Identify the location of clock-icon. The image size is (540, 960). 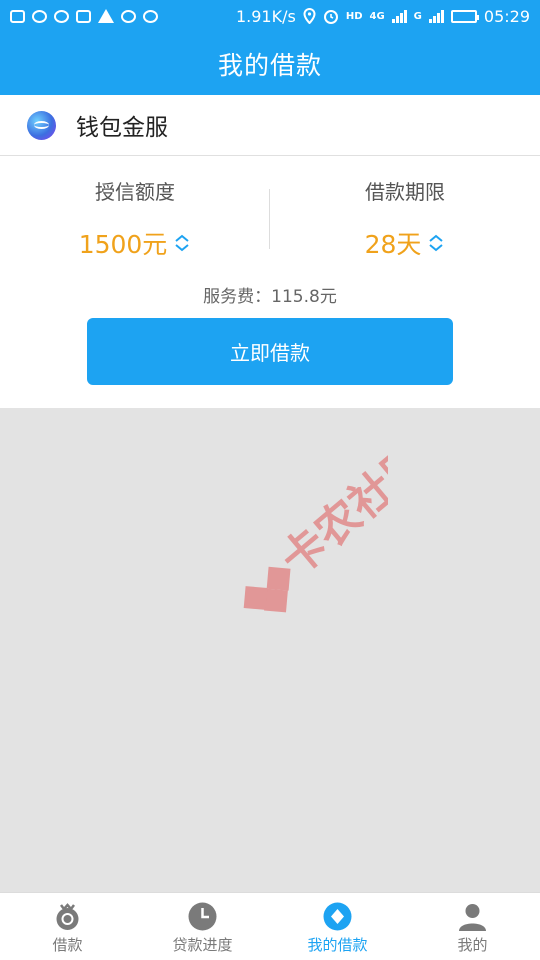
(202, 916).